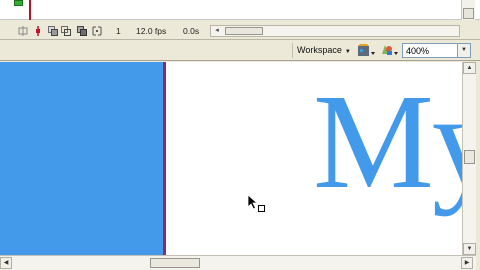  What do you see at coordinates (240, 10) in the screenshot?
I see `timeline-frames` at bounding box center [240, 10].